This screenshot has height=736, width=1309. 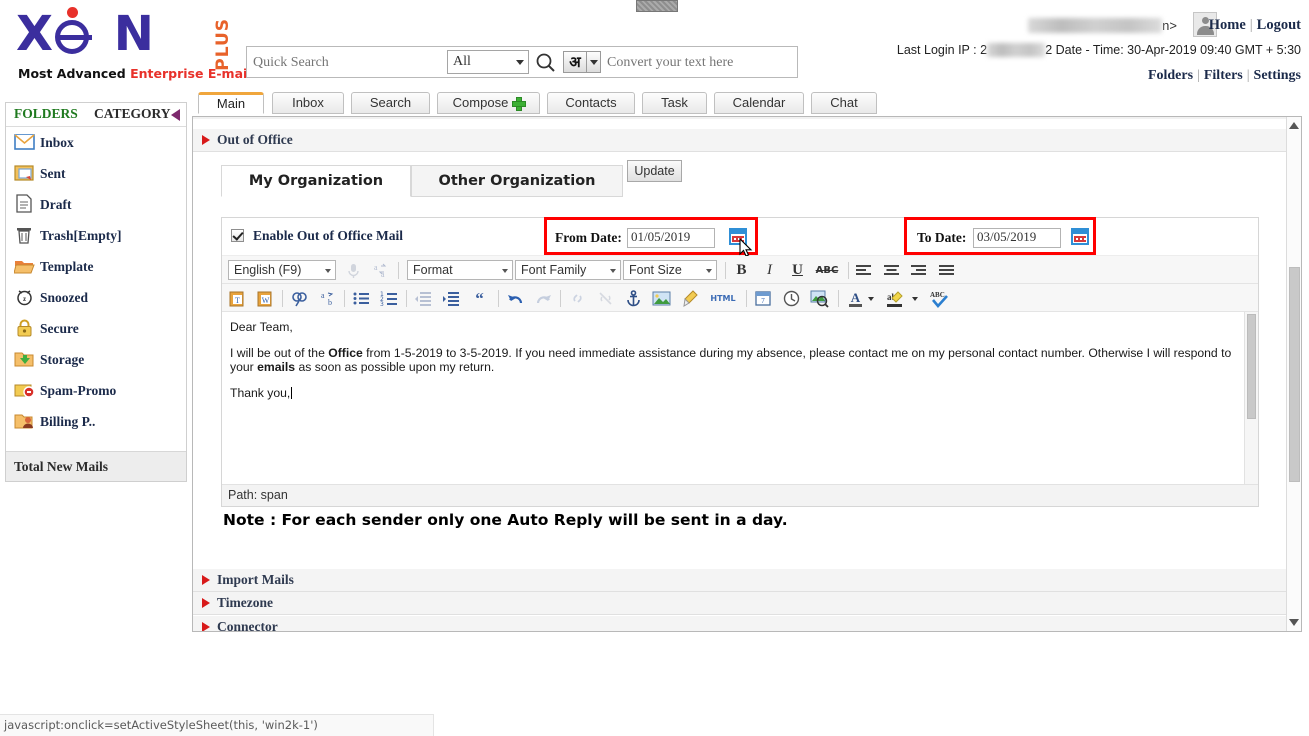 I want to click on lock-icon, so click(x=24, y=327).